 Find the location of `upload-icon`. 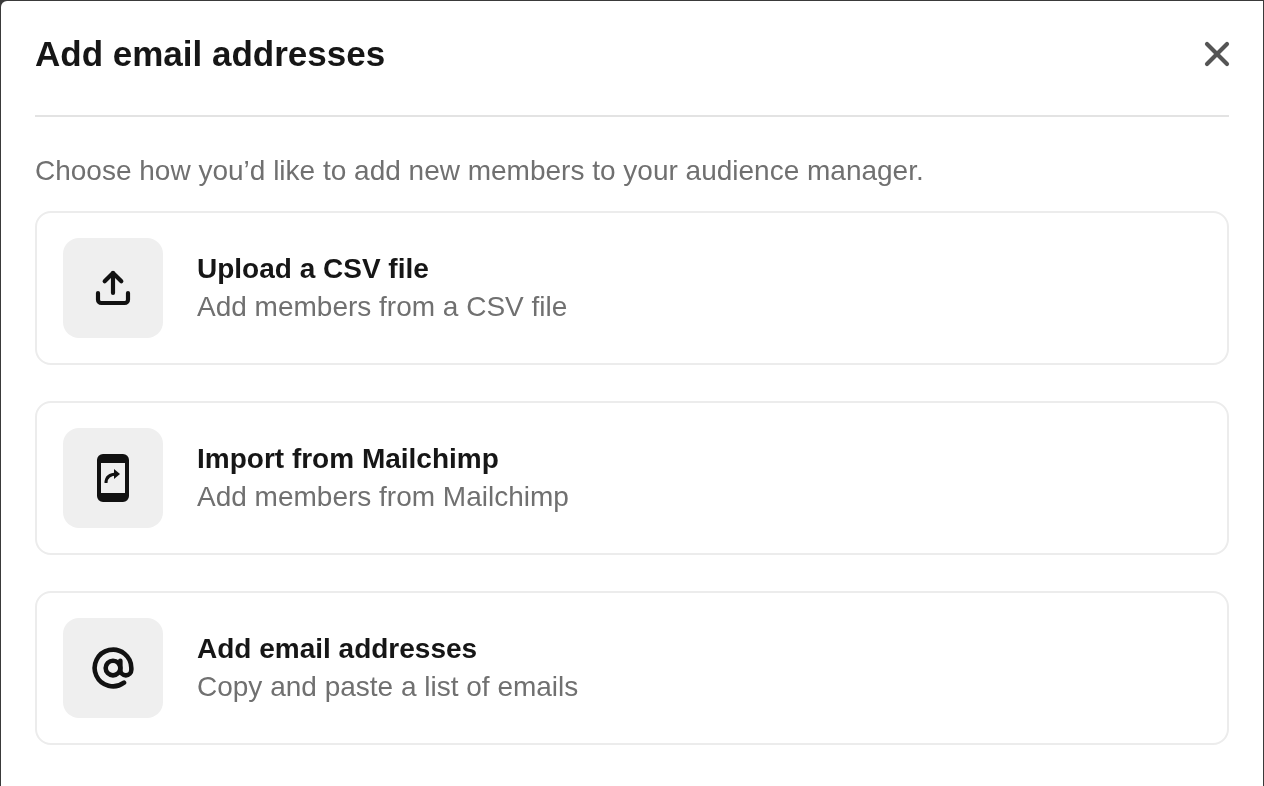

upload-icon is located at coordinates (113, 288).